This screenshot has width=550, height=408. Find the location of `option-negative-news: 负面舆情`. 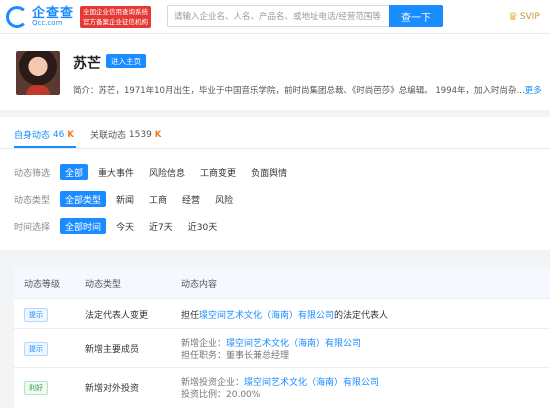

option-negative-news: 负面舆情 is located at coordinates (269, 172).